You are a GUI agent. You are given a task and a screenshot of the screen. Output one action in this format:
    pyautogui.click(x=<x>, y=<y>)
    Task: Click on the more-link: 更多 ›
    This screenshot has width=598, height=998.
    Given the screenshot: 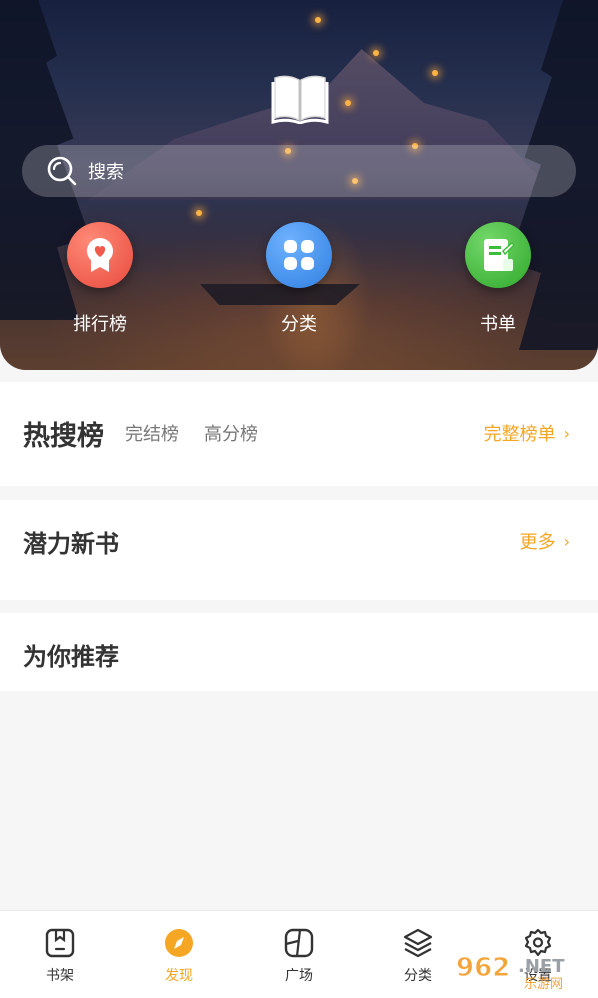 What is the action you would take?
    pyautogui.click(x=545, y=541)
    